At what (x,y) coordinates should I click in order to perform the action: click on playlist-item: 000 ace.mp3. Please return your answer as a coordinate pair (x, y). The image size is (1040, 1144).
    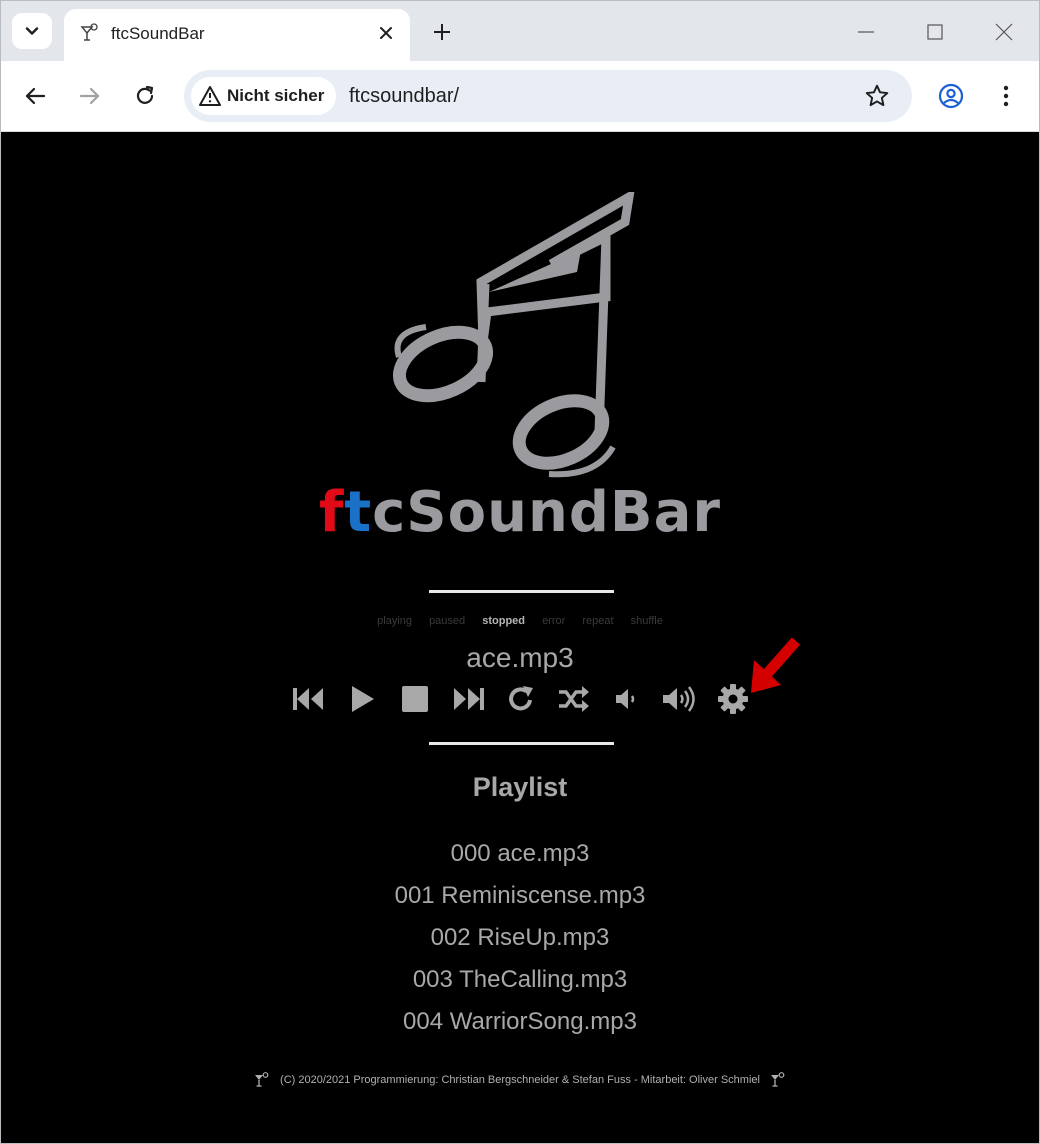
    Looking at the image, I should click on (520, 858).